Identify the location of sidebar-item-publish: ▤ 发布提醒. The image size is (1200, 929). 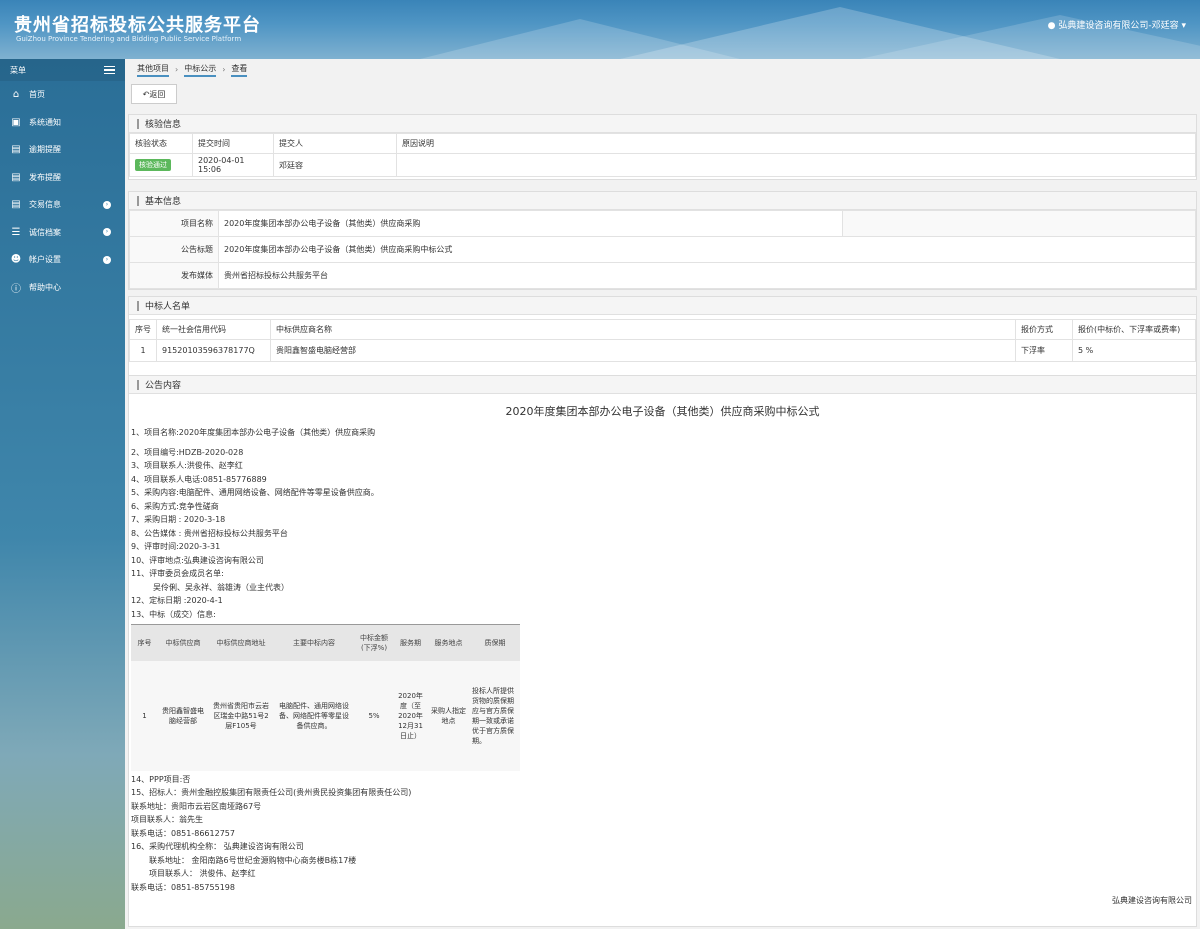
(62, 178).